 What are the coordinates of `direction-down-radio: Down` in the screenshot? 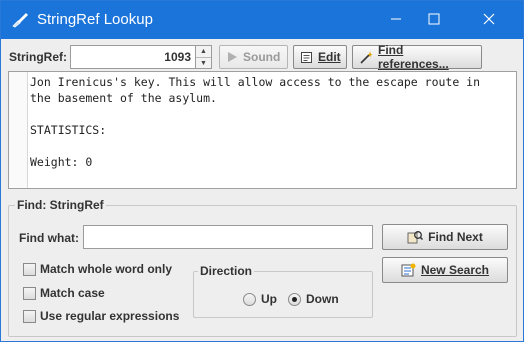 It's located at (313, 299).